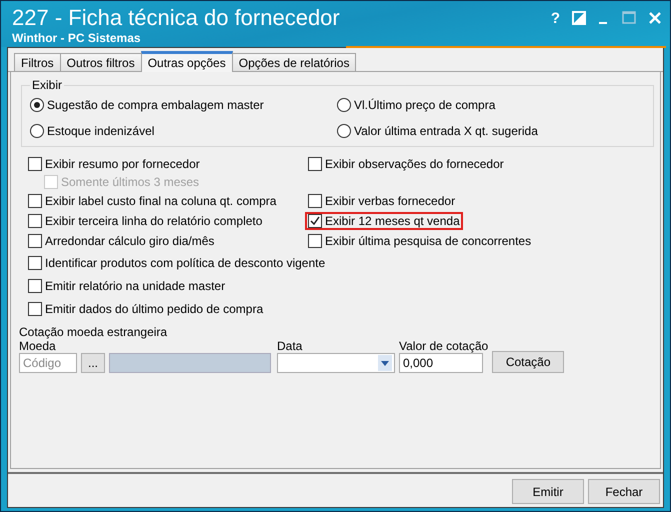  Describe the element at coordinates (290, 346) in the screenshot. I see `field-label: Data` at that location.